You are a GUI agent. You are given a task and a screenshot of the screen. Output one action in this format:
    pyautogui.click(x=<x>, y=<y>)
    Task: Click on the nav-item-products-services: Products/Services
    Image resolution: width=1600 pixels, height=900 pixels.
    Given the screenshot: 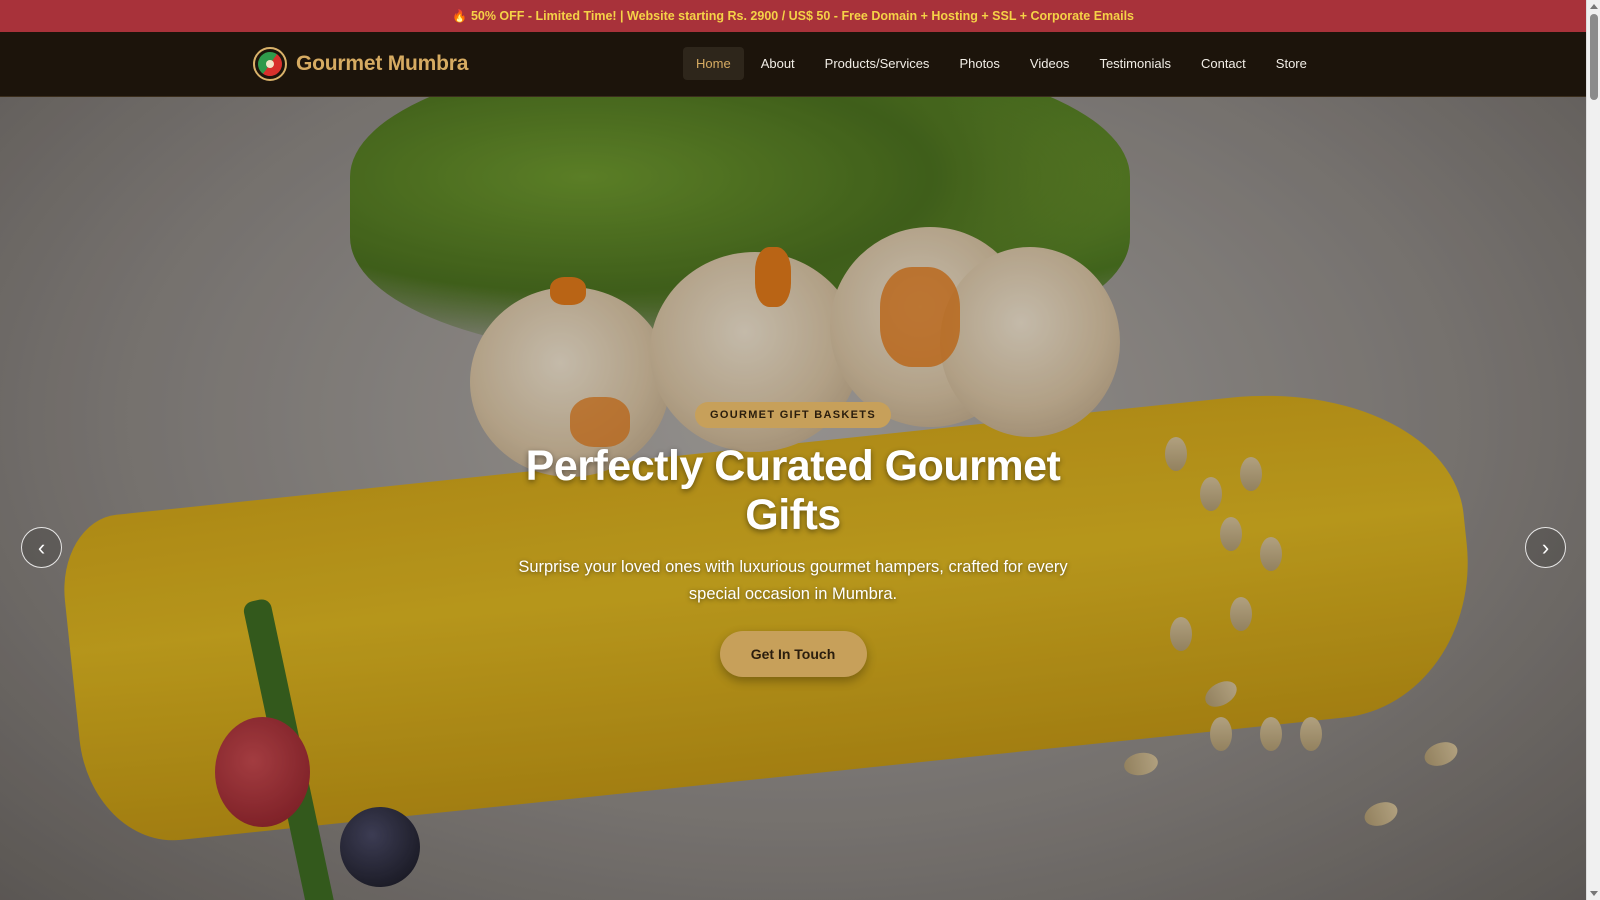 What is the action you would take?
    pyautogui.click(x=877, y=63)
    